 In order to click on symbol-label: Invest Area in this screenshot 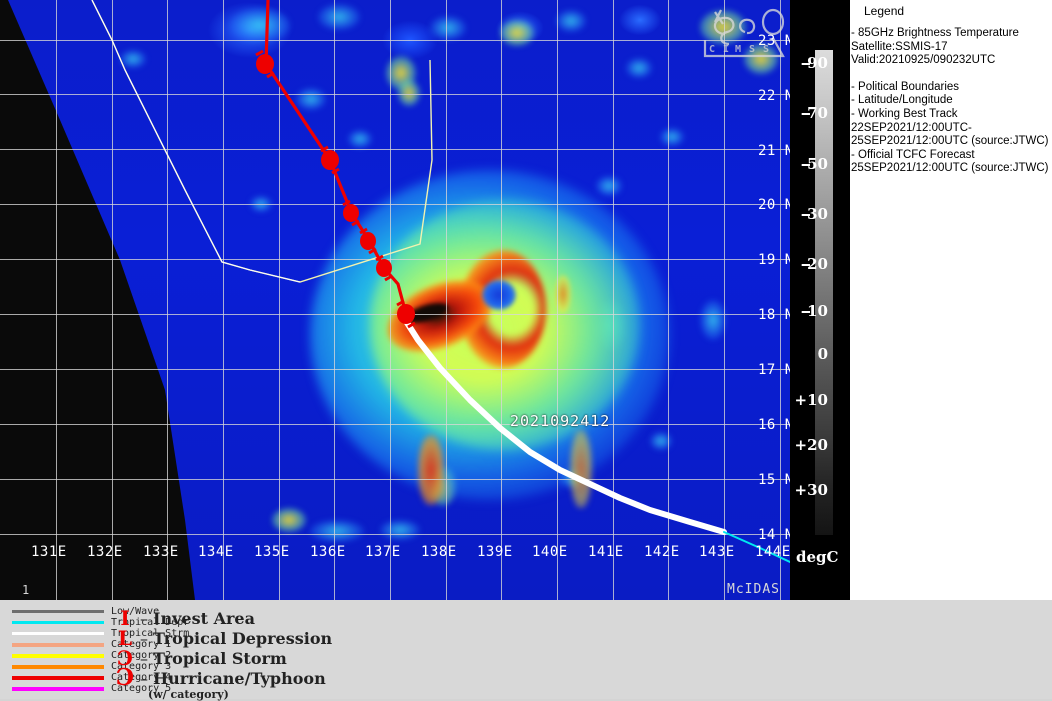, I will do `click(204, 618)`.